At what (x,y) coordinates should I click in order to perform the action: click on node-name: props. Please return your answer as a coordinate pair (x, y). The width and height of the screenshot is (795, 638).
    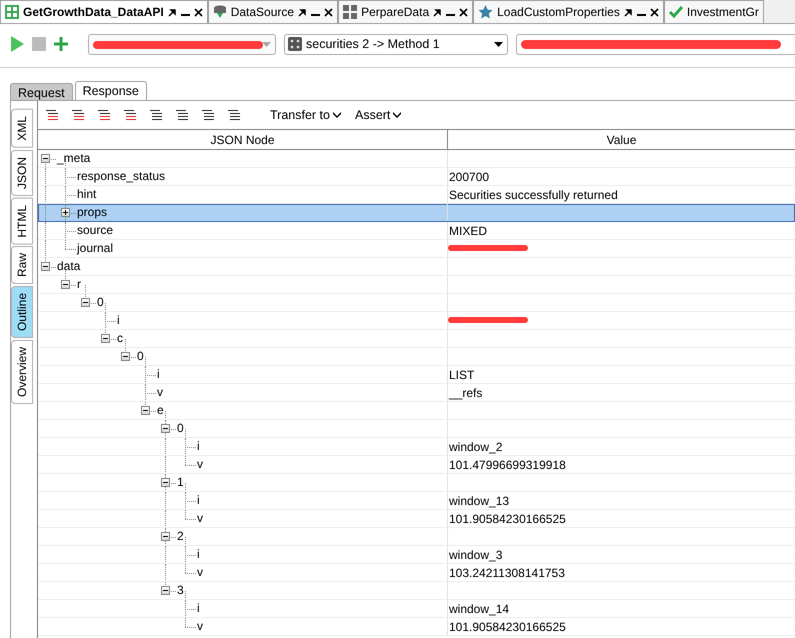
    Looking at the image, I should click on (92, 212).